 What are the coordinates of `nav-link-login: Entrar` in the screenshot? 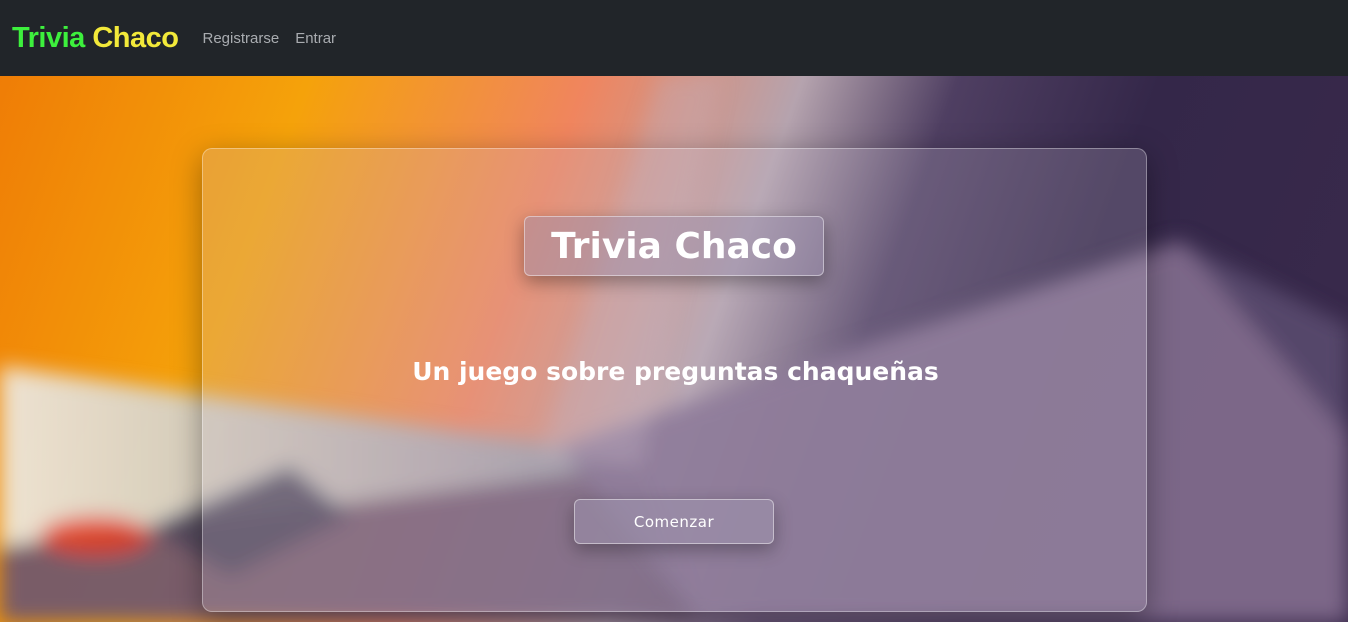 It's located at (315, 38).